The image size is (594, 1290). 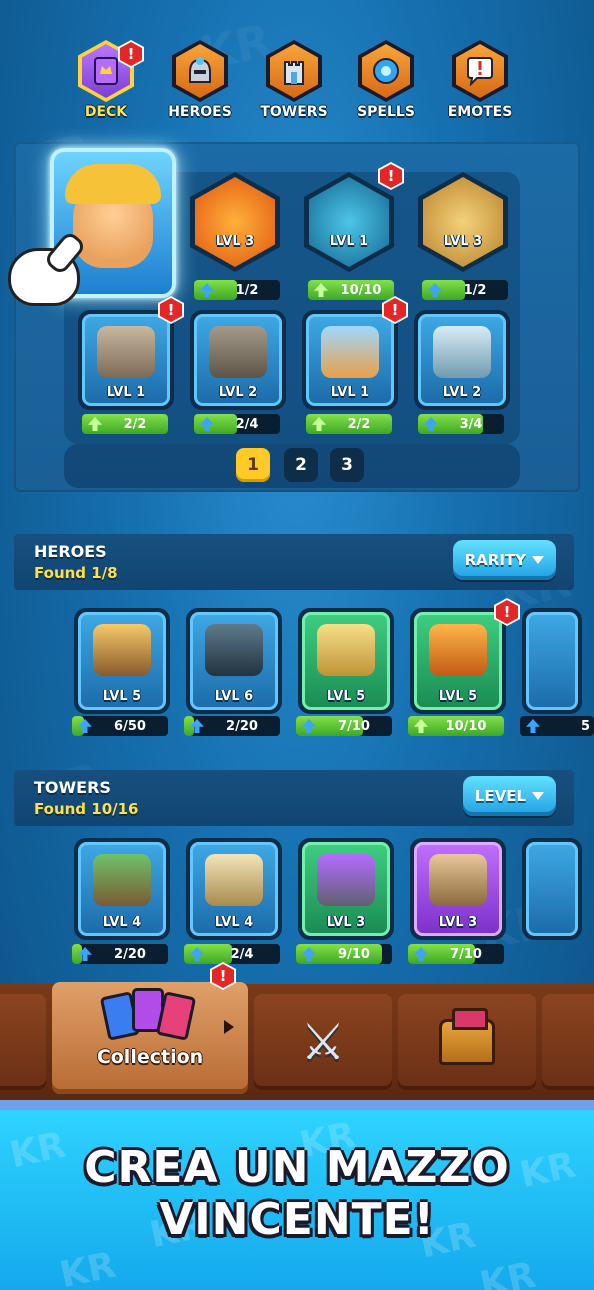 I want to click on progress-bar: 9/10, so click(x=344, y=954).